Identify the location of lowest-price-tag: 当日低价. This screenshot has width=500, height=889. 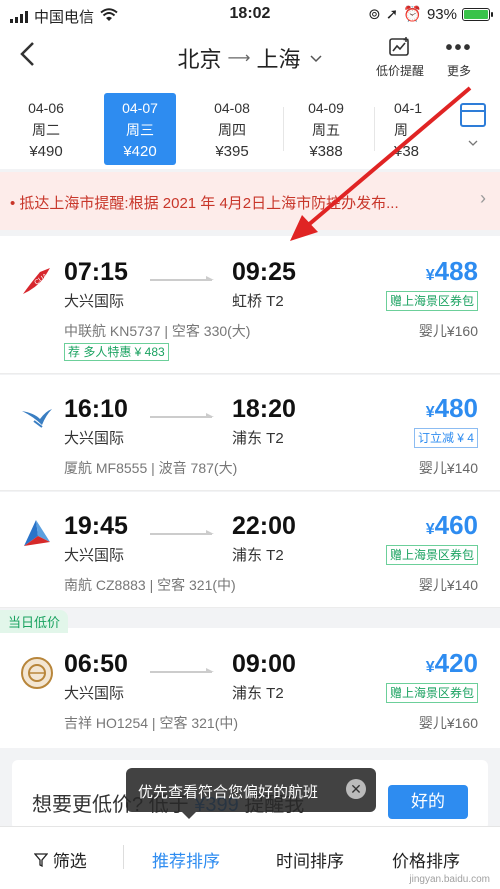
(34, 621).